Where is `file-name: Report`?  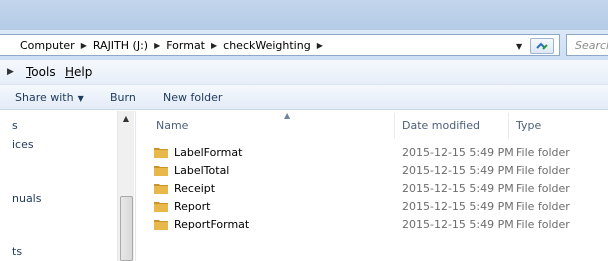 file-name: Report is located at coordinates (192, 206).